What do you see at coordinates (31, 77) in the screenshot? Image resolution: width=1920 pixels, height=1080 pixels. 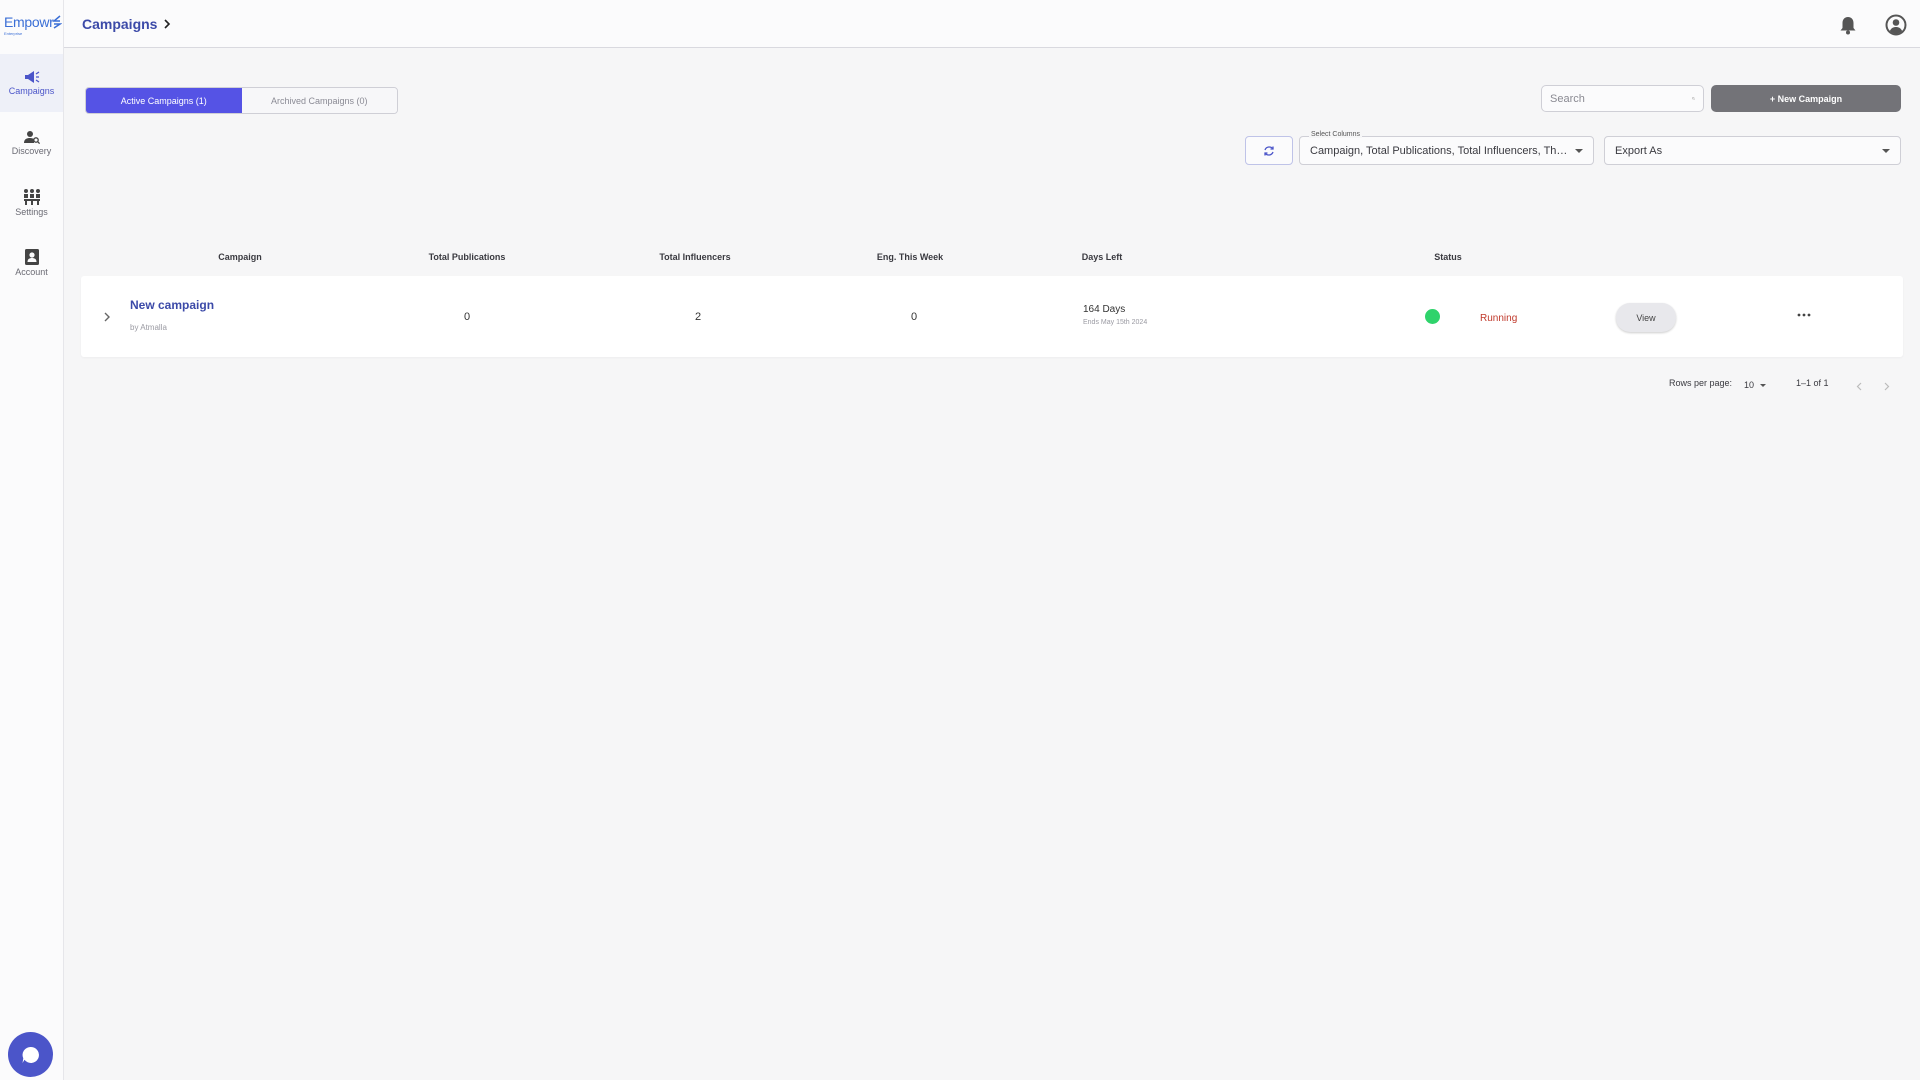 I see `megaphone-icon` at bounding box center [31, 77].